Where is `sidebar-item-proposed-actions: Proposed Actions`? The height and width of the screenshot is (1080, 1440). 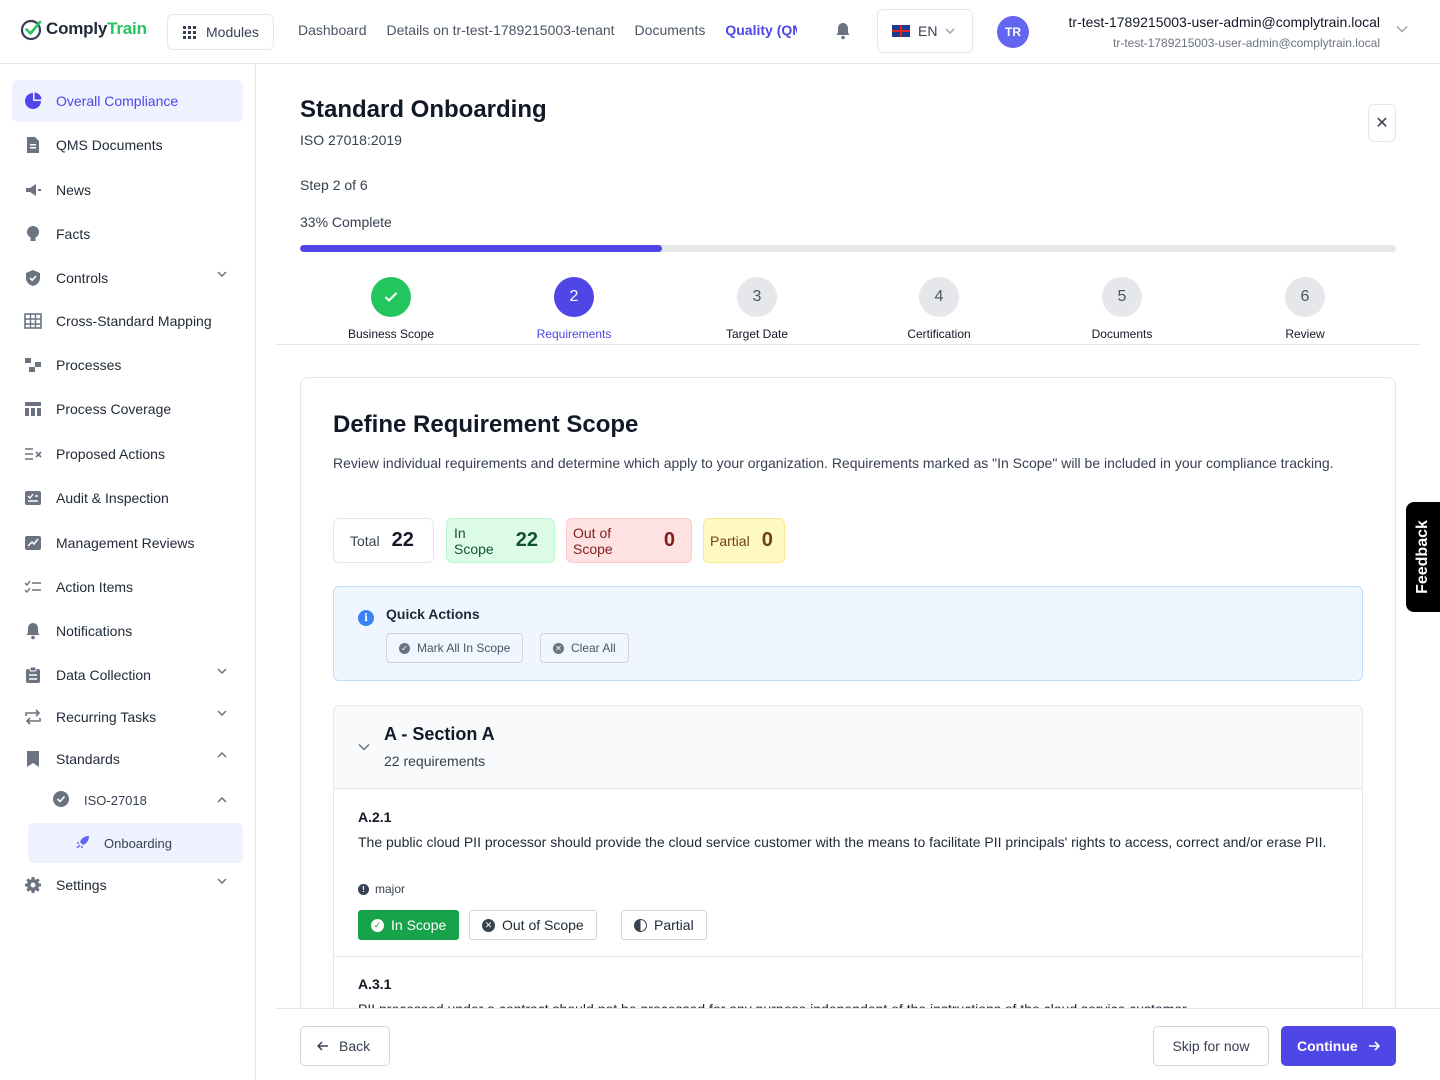
sidebar-item-proposed-actions: Proposed Actions is located at coordinates (127, 454).